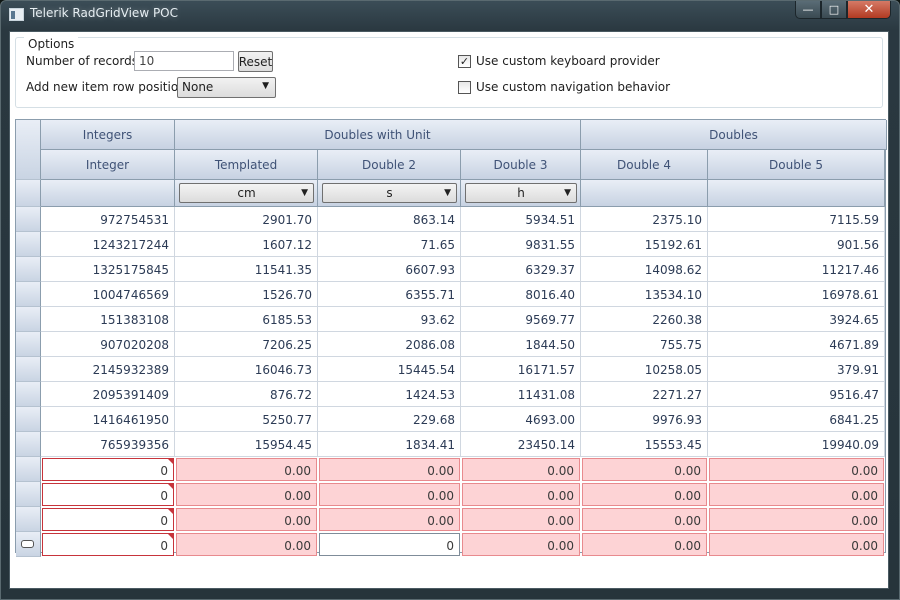 The image size is (900, 600). I want to click on table-cell: 2901.70, so click(246, 219).